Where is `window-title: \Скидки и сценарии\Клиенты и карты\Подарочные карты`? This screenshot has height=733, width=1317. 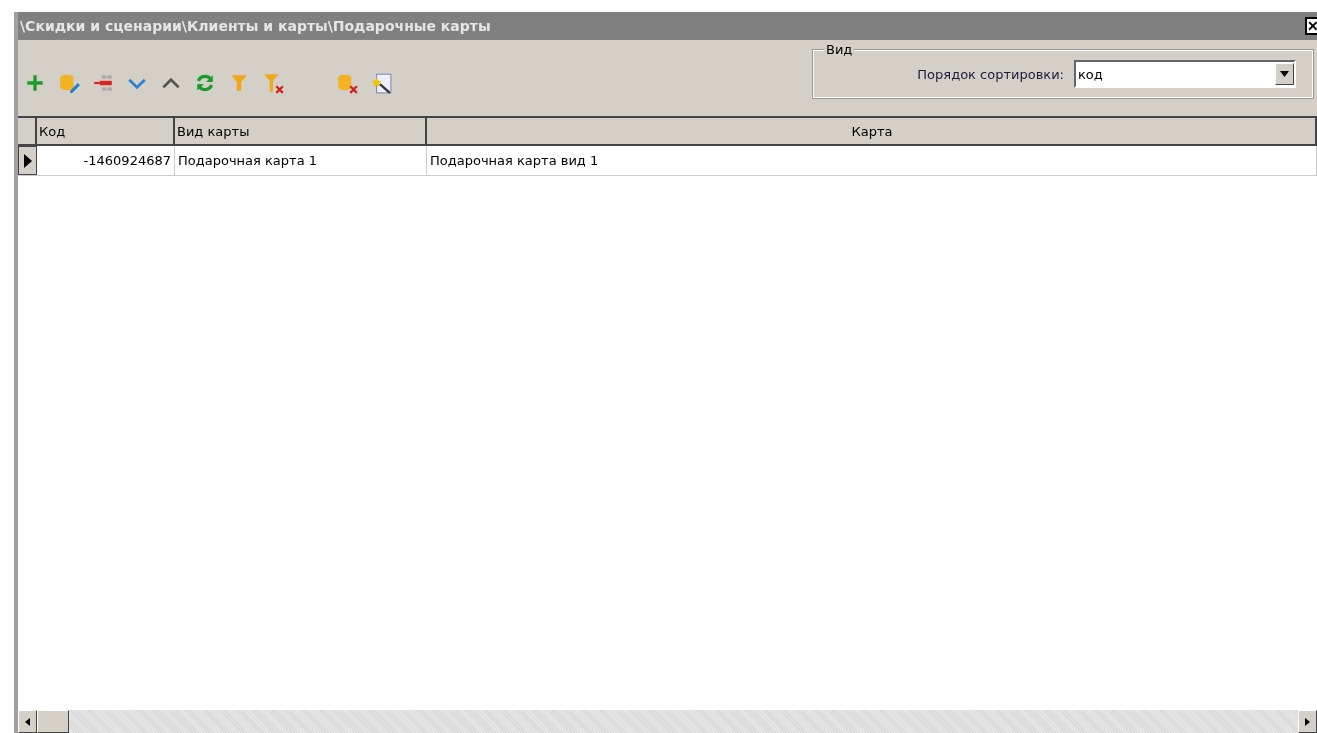 window-title: \Скидки и сценарии\Клиенты и карты\Подарочные карты is located at coordinates (255, 26).